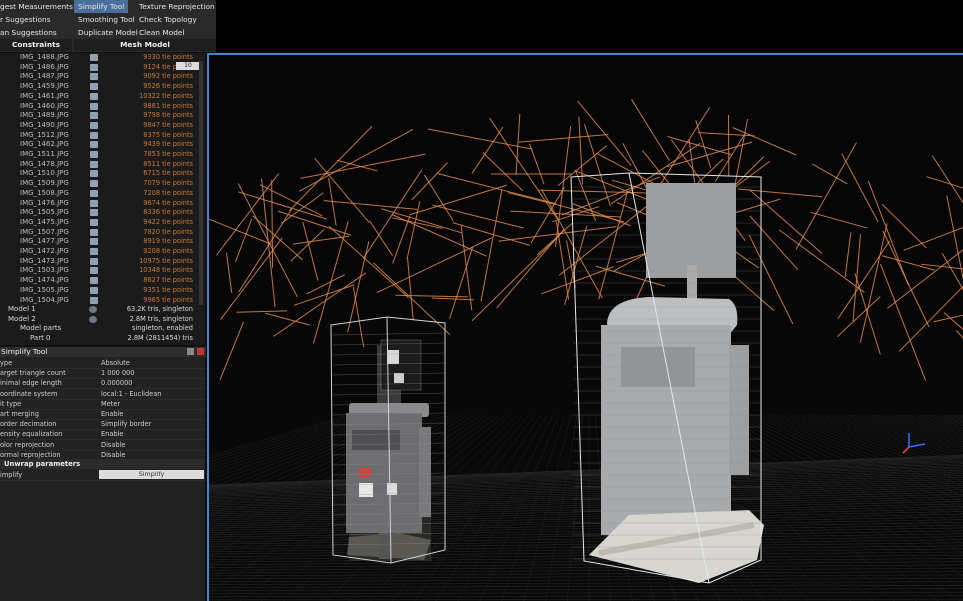 This screenshot has width=963, height=601. Describe the element at coordinates (131, 394) in the screenshot. I see `parameter-value: local:1 - Euclidean` at that location.